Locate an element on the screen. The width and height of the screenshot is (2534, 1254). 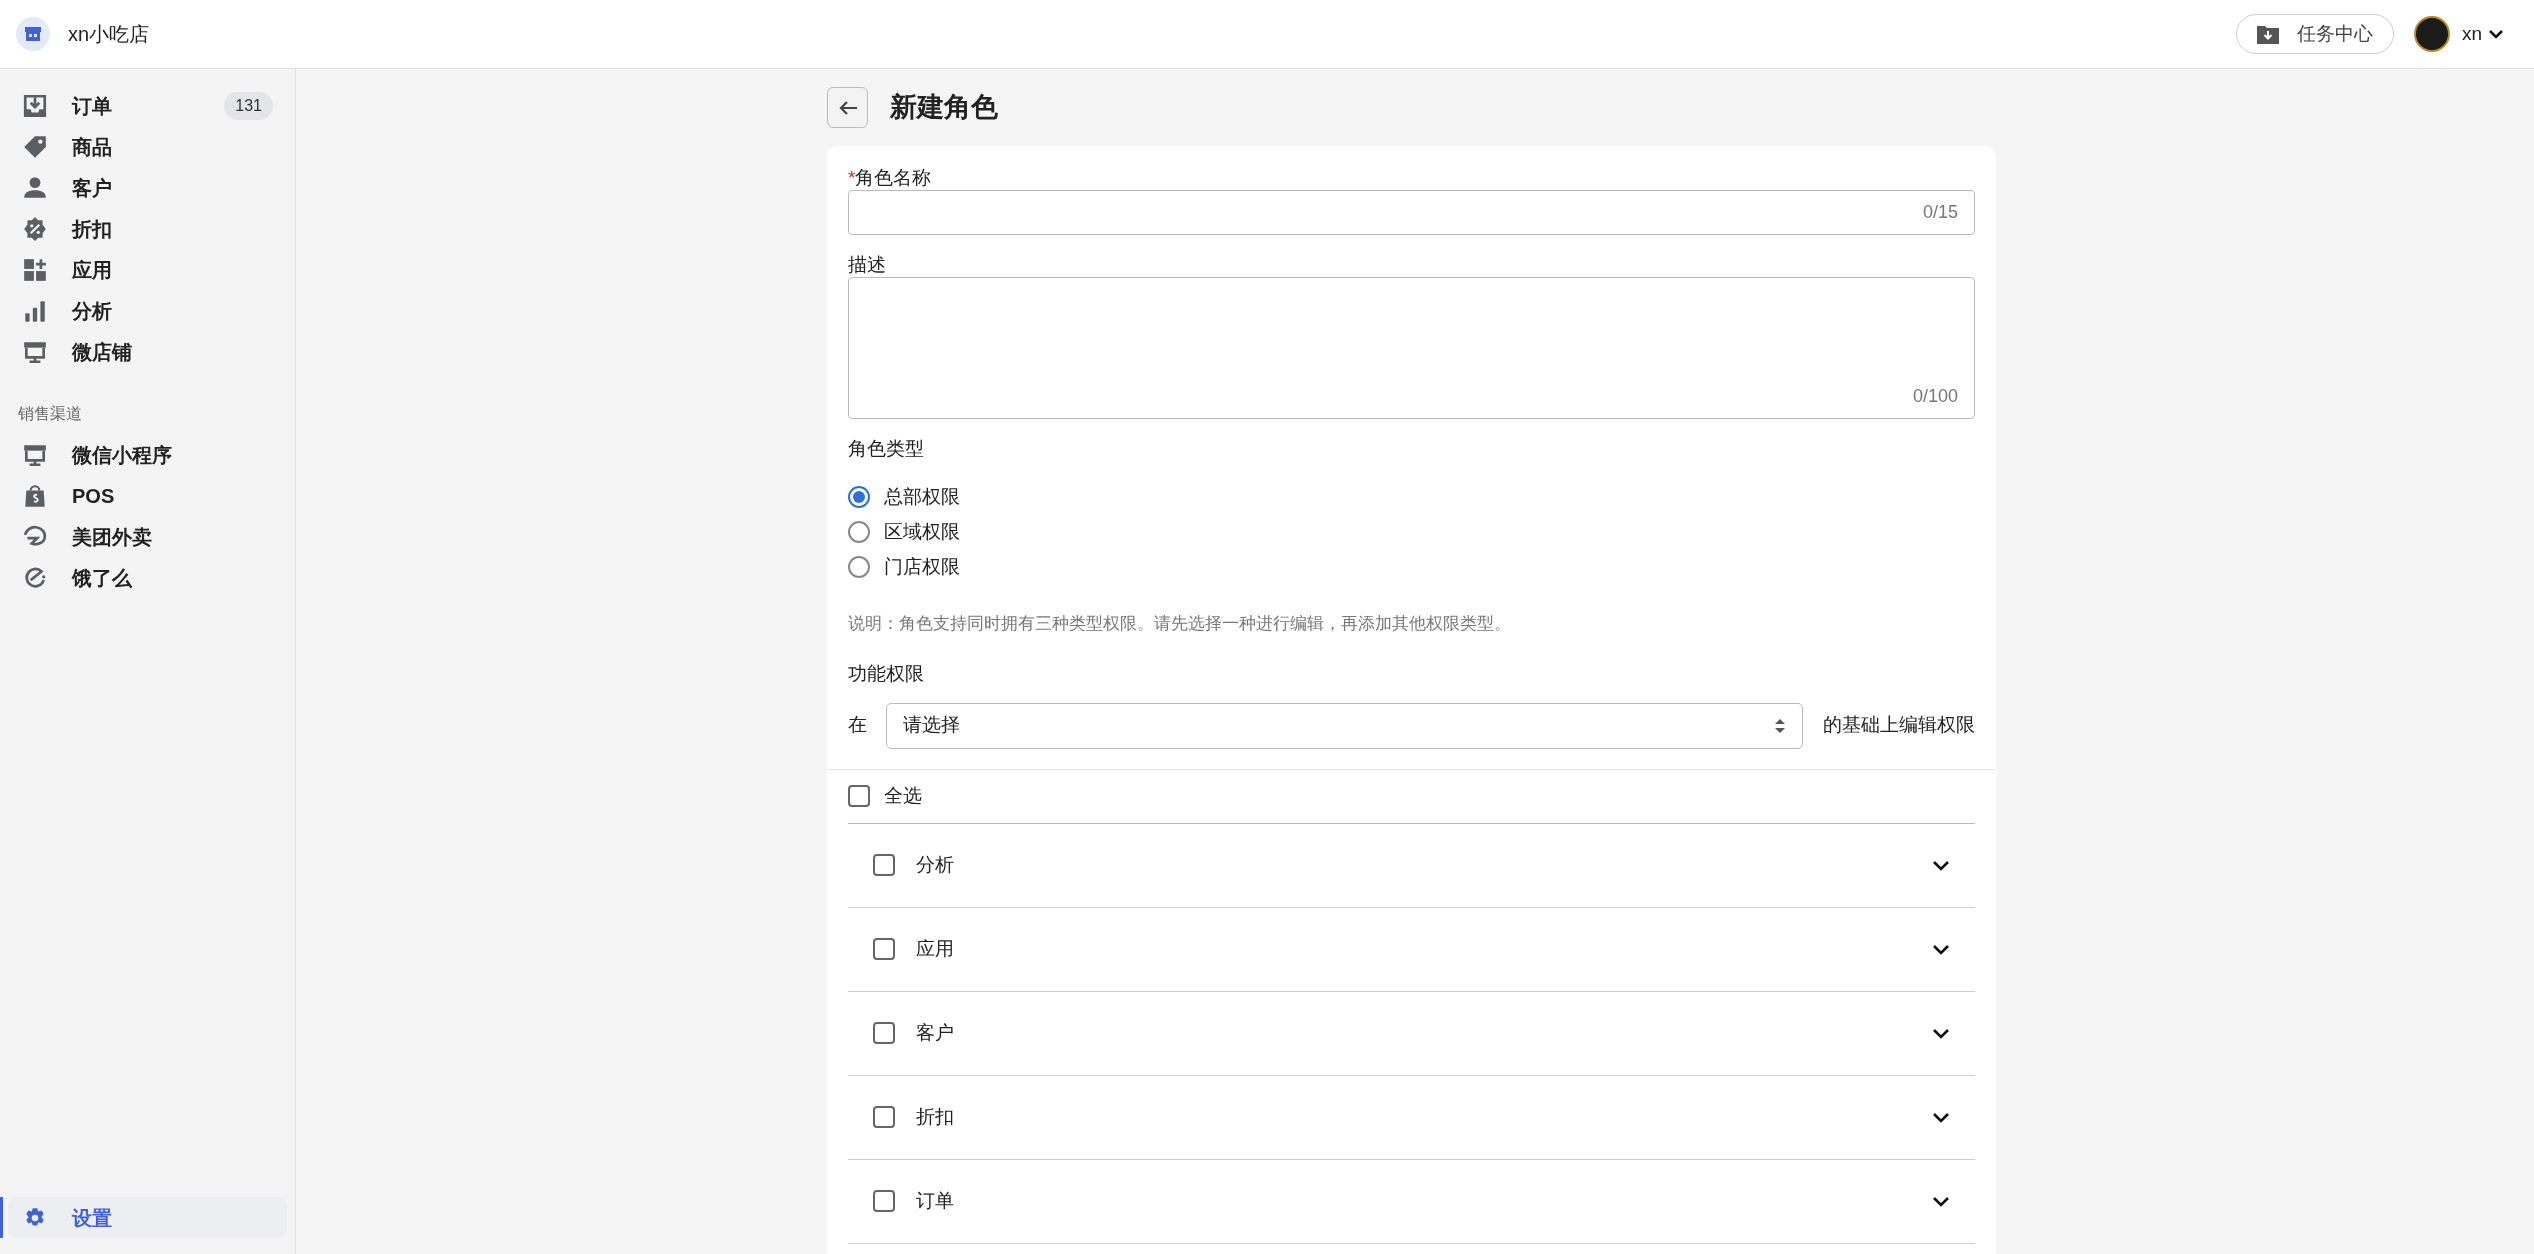
discount-badge-icon is located at coordinates (35, 228).